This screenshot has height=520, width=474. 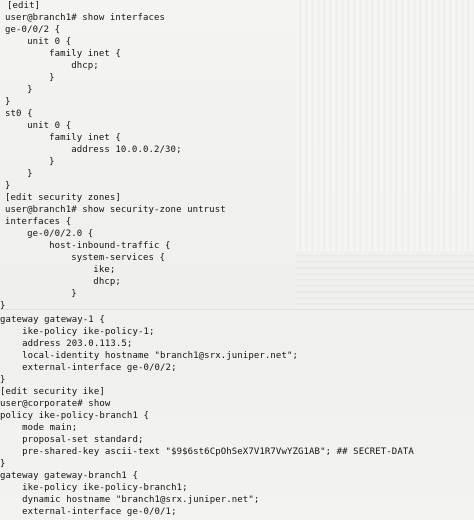 What do you see at coordinates (60, 270) in the screenshot?
I see `terminal-line: ike;` at bounding box center [60, 270].